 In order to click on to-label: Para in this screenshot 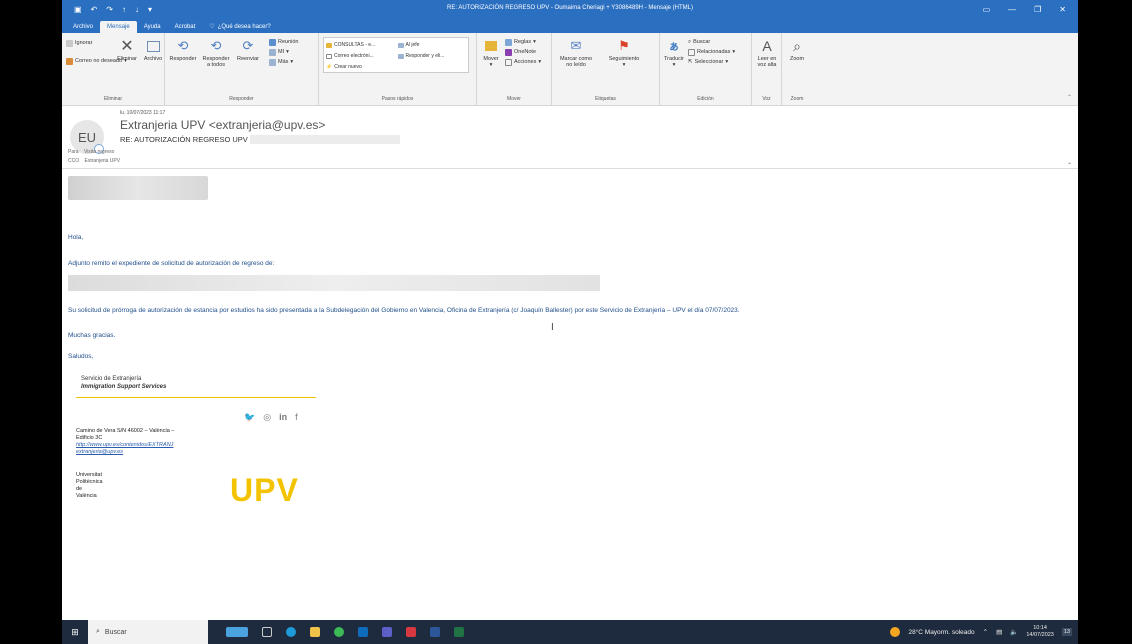, I will do `click(73, 152)`.